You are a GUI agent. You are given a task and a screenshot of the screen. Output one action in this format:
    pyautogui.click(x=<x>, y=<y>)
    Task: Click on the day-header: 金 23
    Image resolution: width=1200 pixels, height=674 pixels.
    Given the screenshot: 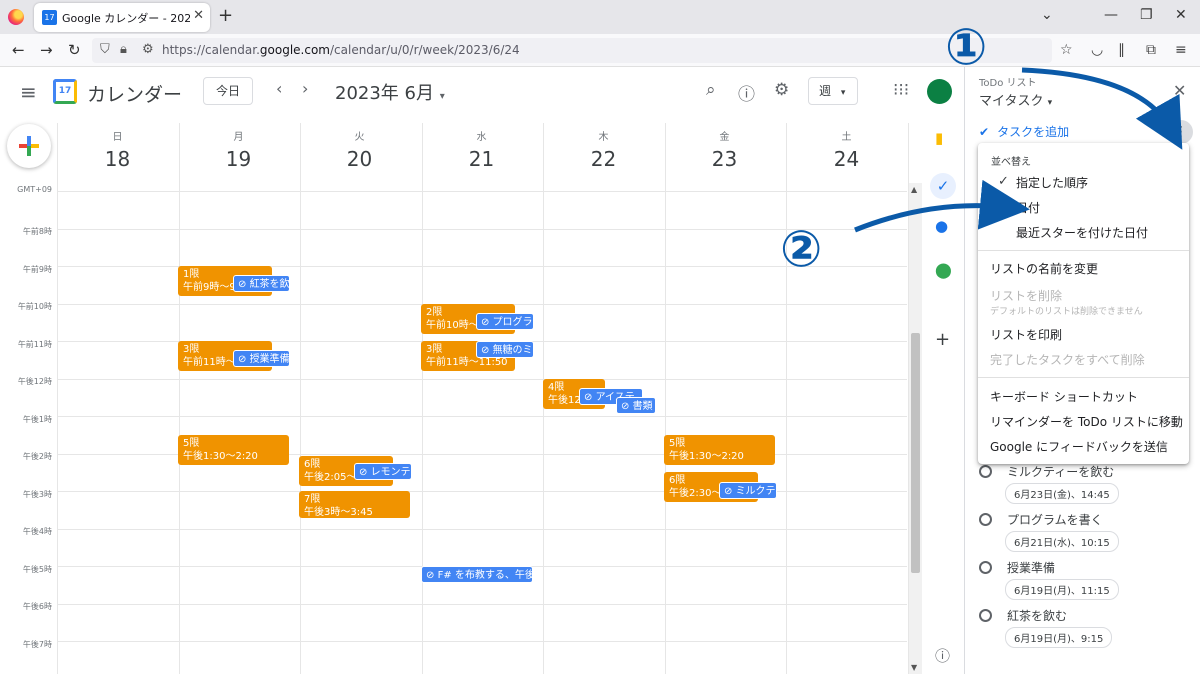 What is the action you would take?
    pyautogui.click(x=724, y=149)
    